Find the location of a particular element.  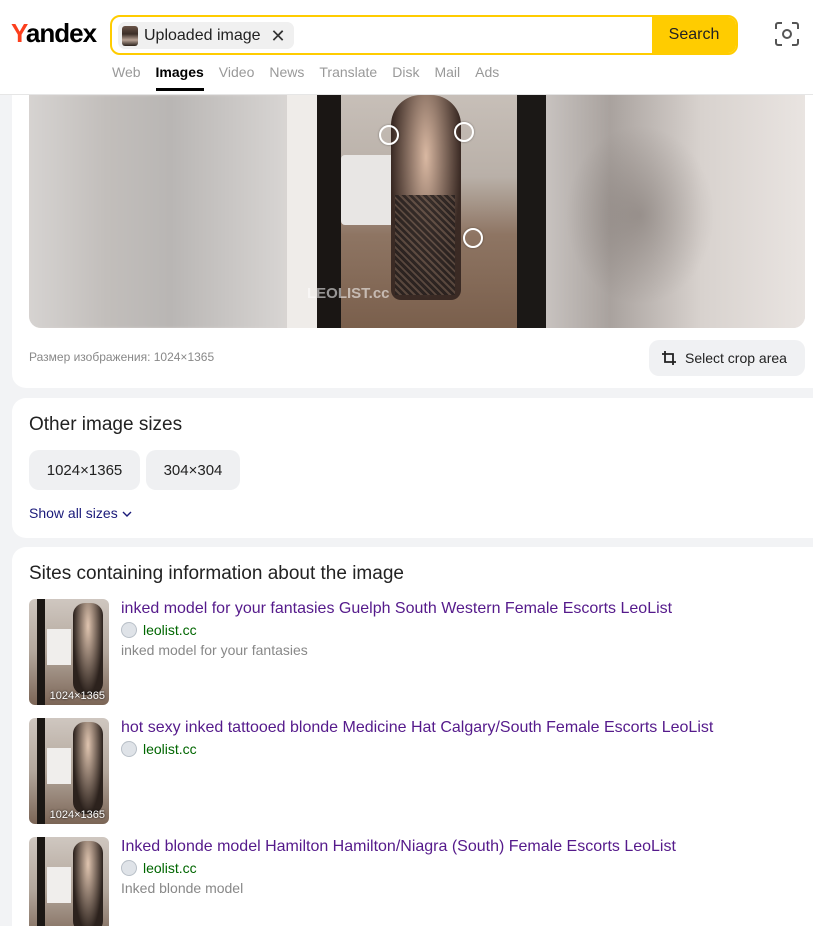

chevron-down-icon is located at coordinates (127, 514).